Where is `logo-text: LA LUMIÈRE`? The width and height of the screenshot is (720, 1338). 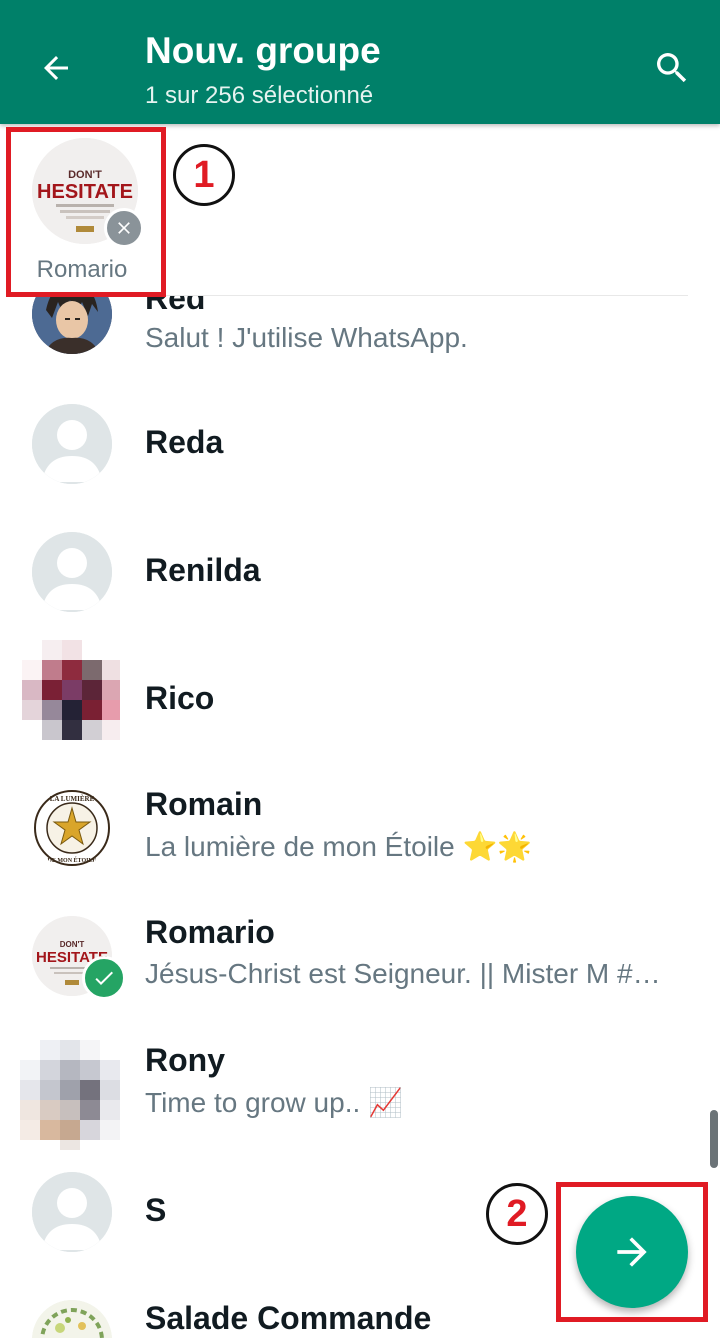 logo-text: LA LUMIÈRE is located at coordinates (72, 799).